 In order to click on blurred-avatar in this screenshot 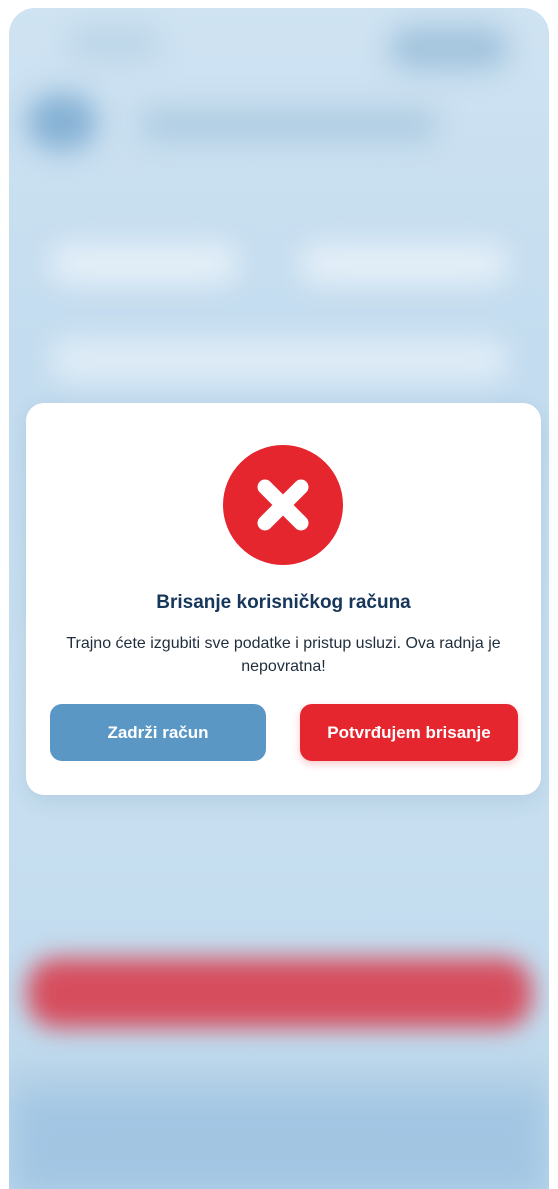, I will do `click(62, 122)`.